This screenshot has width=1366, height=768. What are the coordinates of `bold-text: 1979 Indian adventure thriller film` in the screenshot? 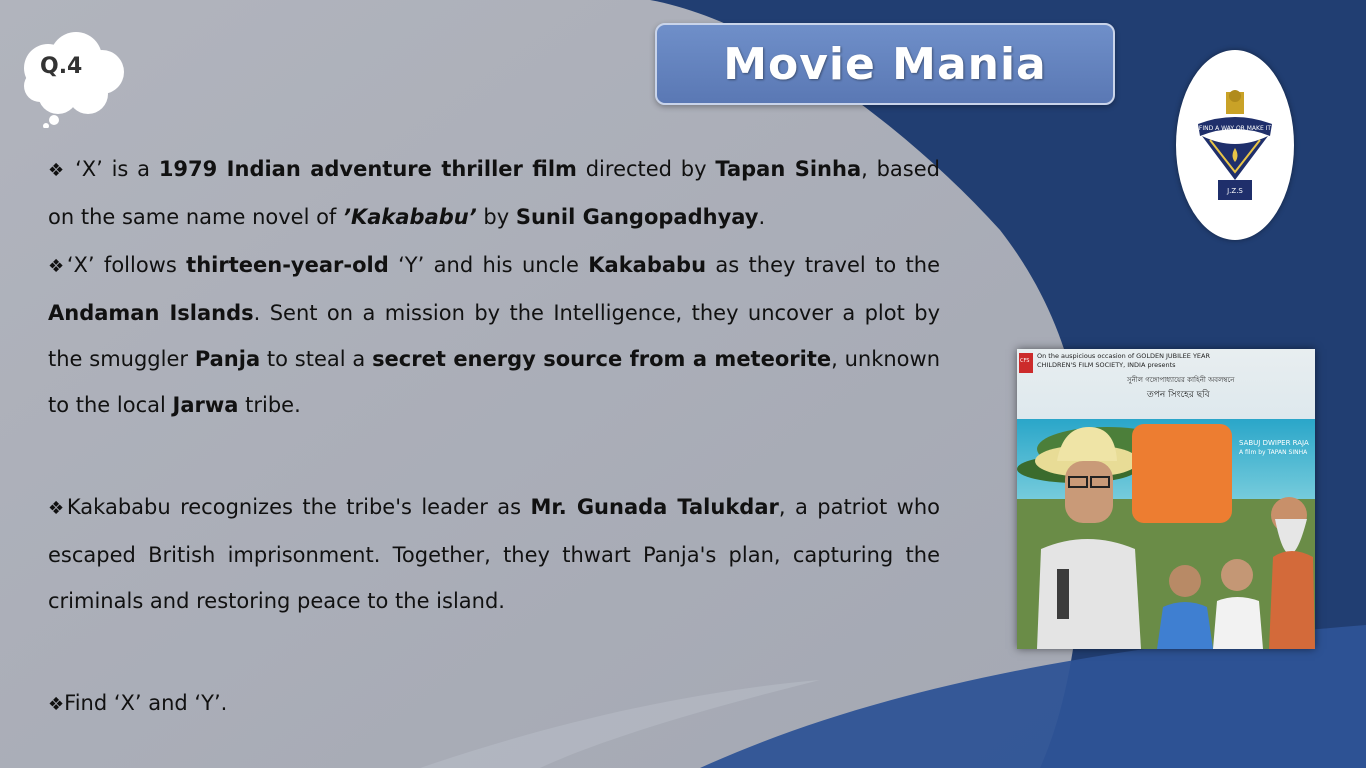 It's located at (367, 169).